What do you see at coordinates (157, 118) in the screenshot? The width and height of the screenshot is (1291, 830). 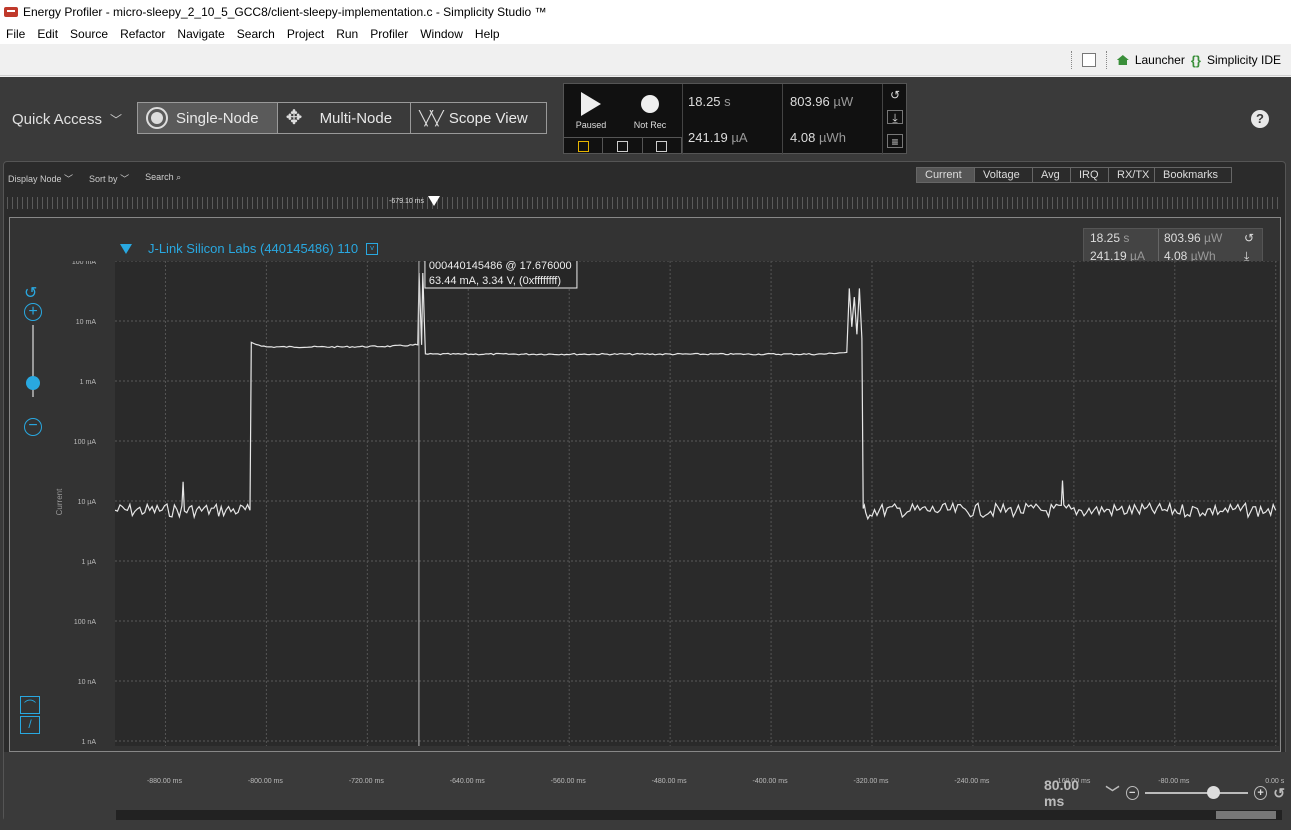 I see `single-node-icon` at bounding box center [157, 118].